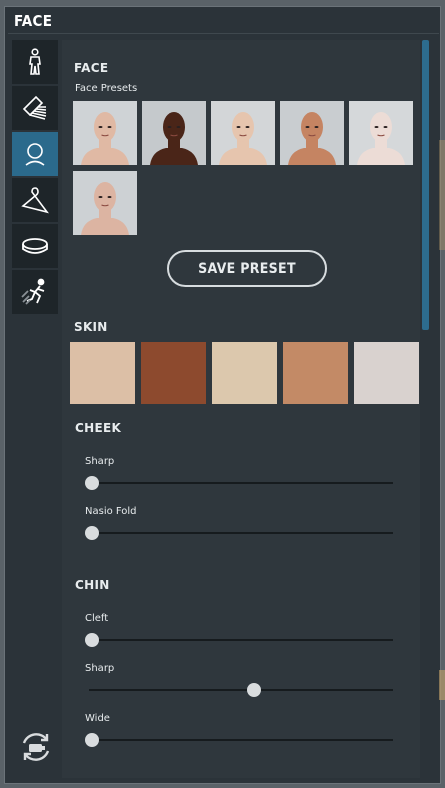 Image resolution: width=445 pixels, height=788 pixels. What do you see at coordinates (100, 461) in the screenshot?
I see `cheek-sharp-label: Sharp` at bounding box center [100, 461].